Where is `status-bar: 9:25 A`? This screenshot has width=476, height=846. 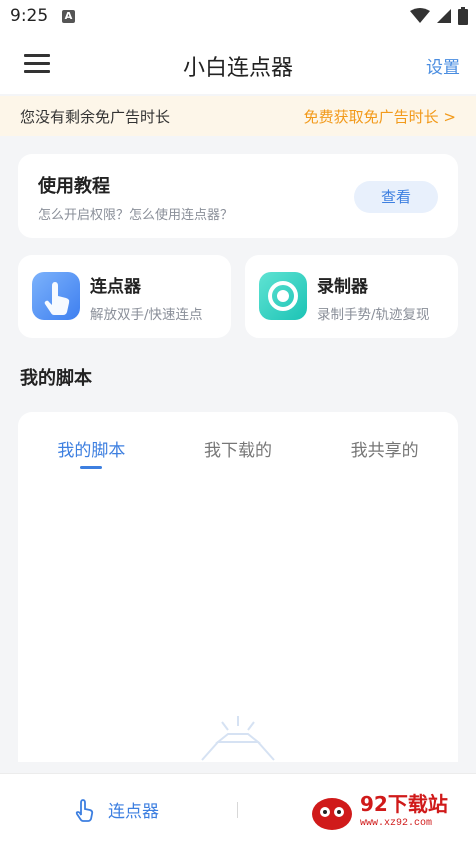
status-bar: 9:25 A is located at coordinates (238, 17).